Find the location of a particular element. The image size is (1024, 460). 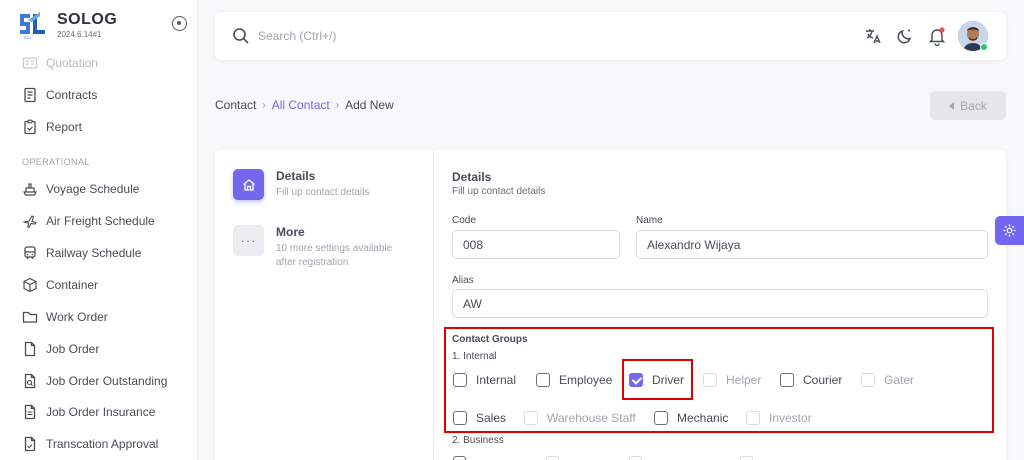

sidebar-item-label: Transcation Approval is located at coordinates (102, 444).